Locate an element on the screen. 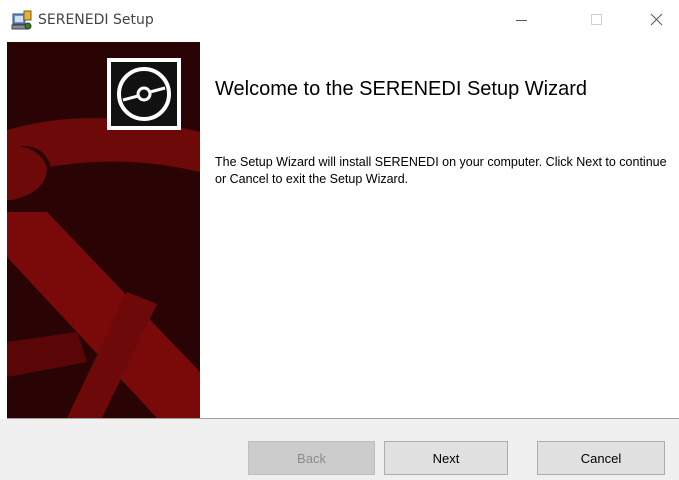 The width and height of the screenshot is (679, 480). minimize-button is located at coordinates (522, 20).